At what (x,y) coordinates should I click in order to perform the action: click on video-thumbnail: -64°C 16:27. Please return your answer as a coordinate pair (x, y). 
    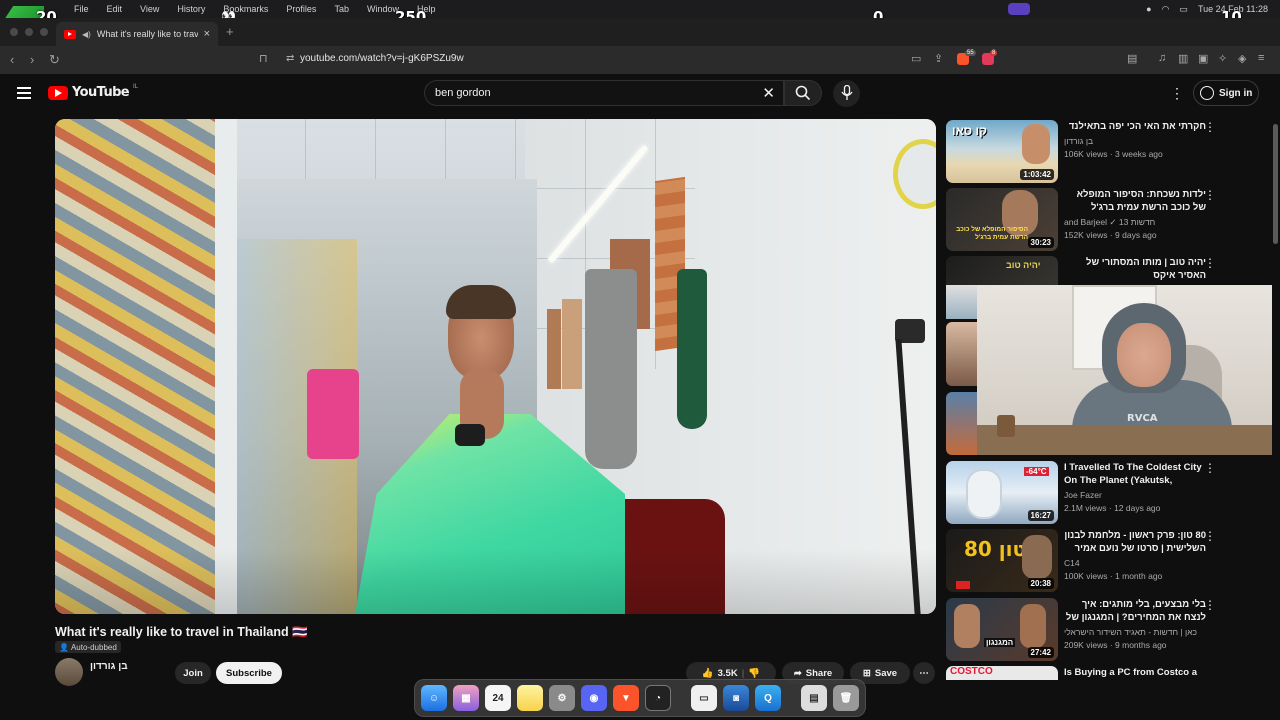
    Looking at the image, I should click on (1002, 492).